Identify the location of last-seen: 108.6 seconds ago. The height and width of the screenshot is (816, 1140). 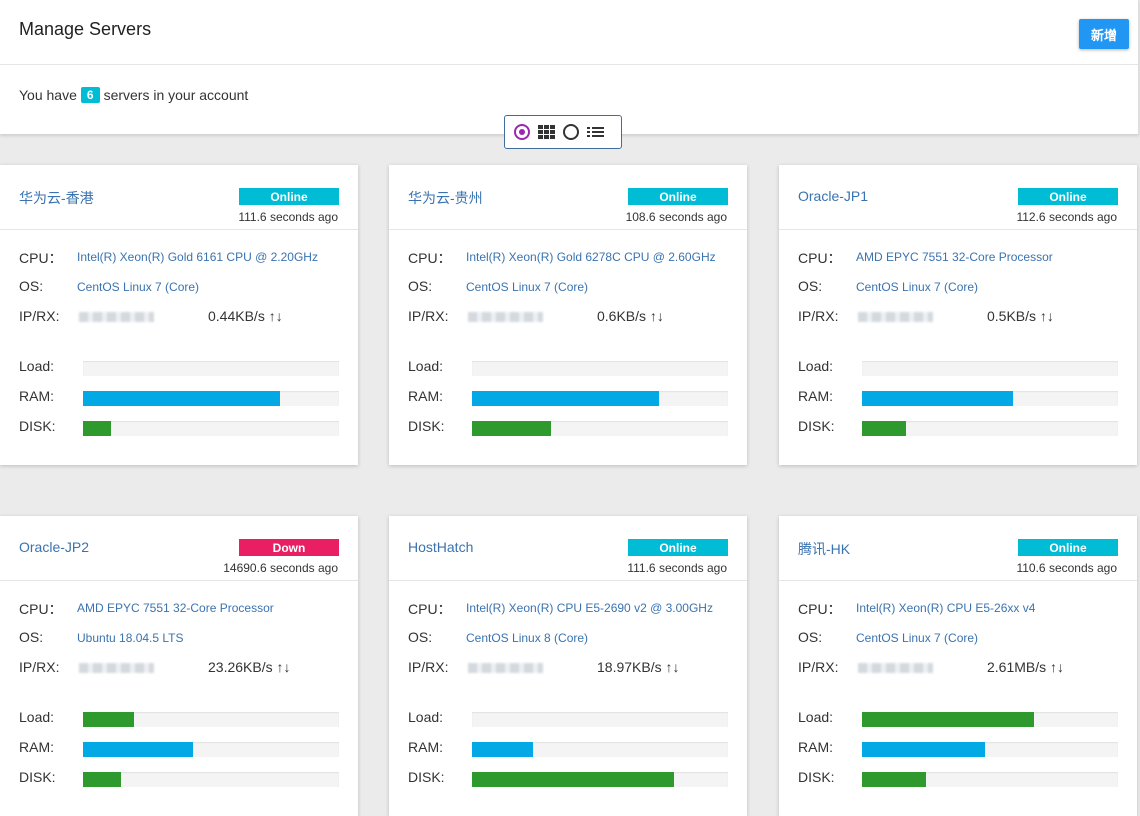
(676, 217).